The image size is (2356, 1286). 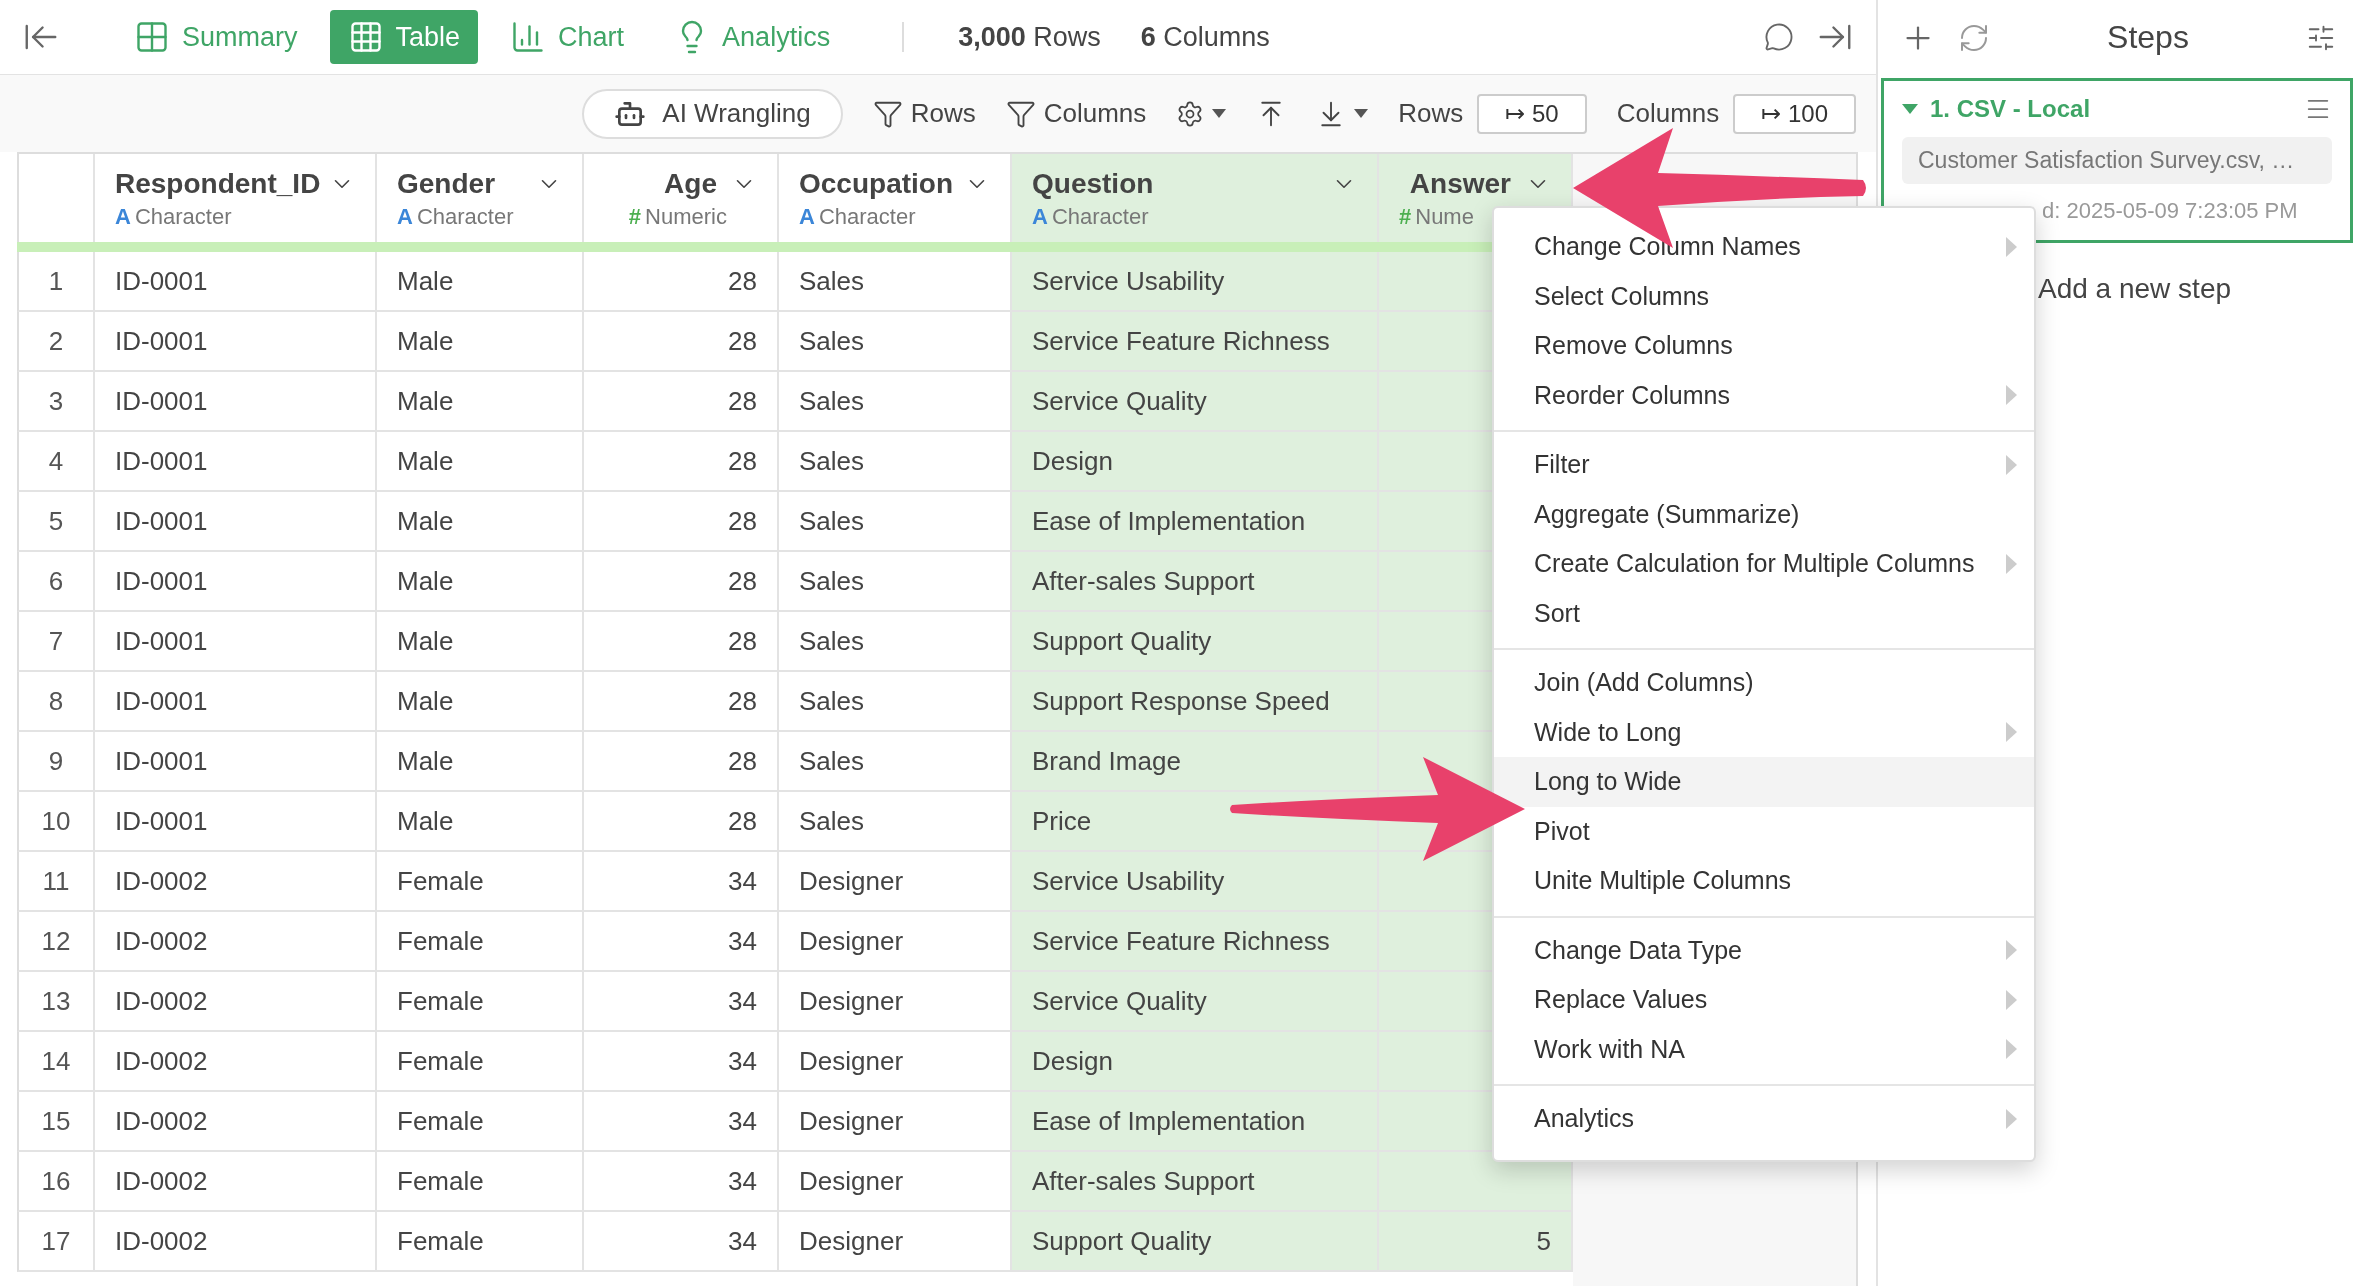 I want to click on step-title: 1. CSV - Local, so click(x=2011, y=109).